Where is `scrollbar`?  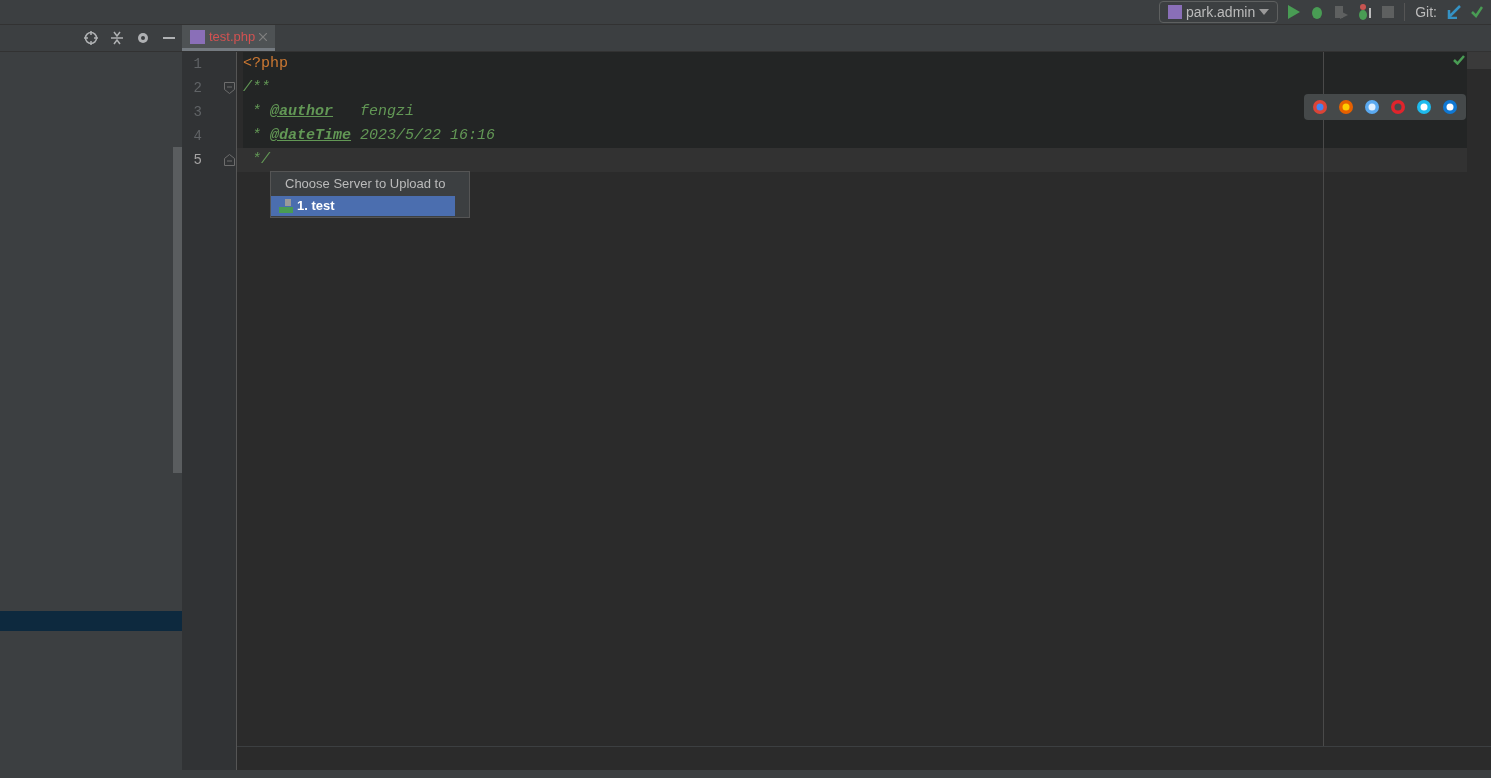 scrollbar is located at coordinates (177, 310).